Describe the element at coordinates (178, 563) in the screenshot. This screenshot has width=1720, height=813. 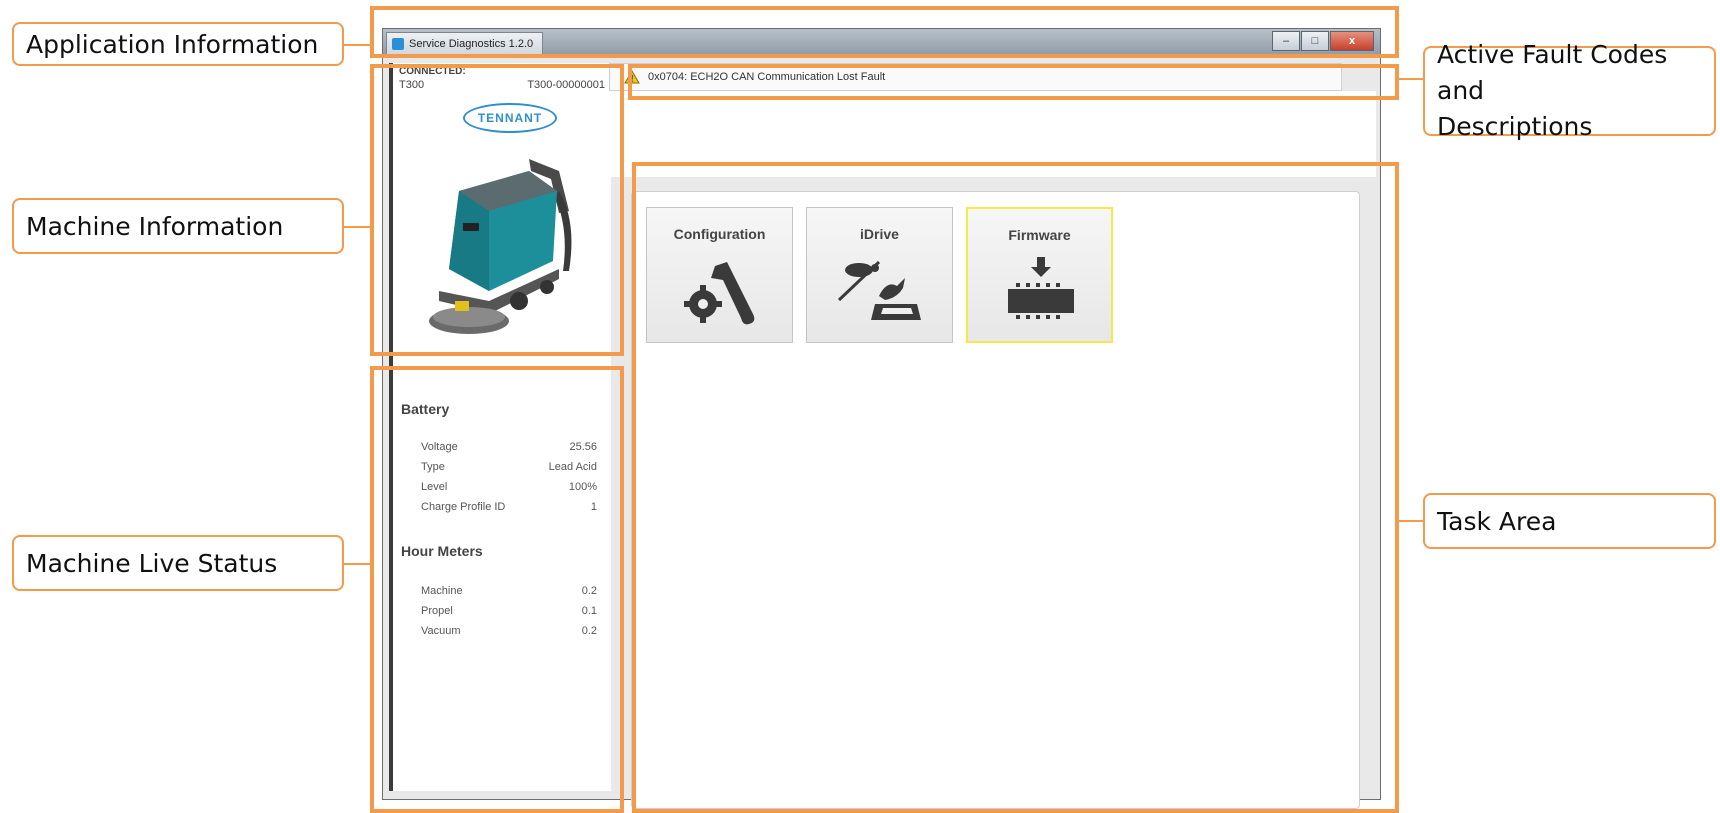
I see `callout-machine-live-status: Machine Live Status` at that location.